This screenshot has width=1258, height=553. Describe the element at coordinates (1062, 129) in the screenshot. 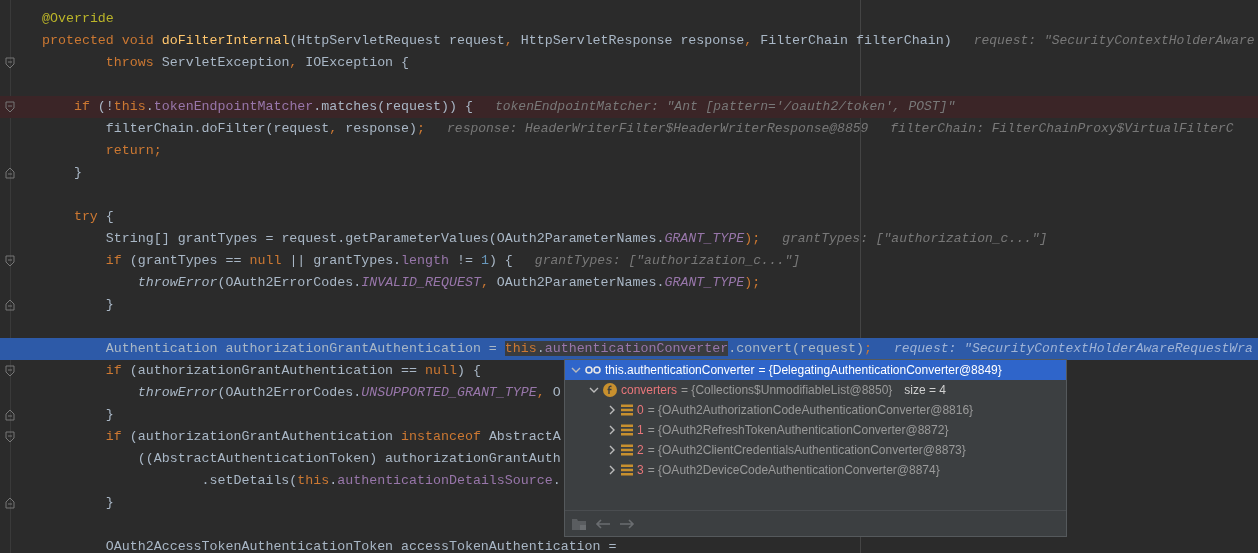

I see `inline-value-hint: filterChain: FilterChainProxy$VirtualFilterC` at that location.